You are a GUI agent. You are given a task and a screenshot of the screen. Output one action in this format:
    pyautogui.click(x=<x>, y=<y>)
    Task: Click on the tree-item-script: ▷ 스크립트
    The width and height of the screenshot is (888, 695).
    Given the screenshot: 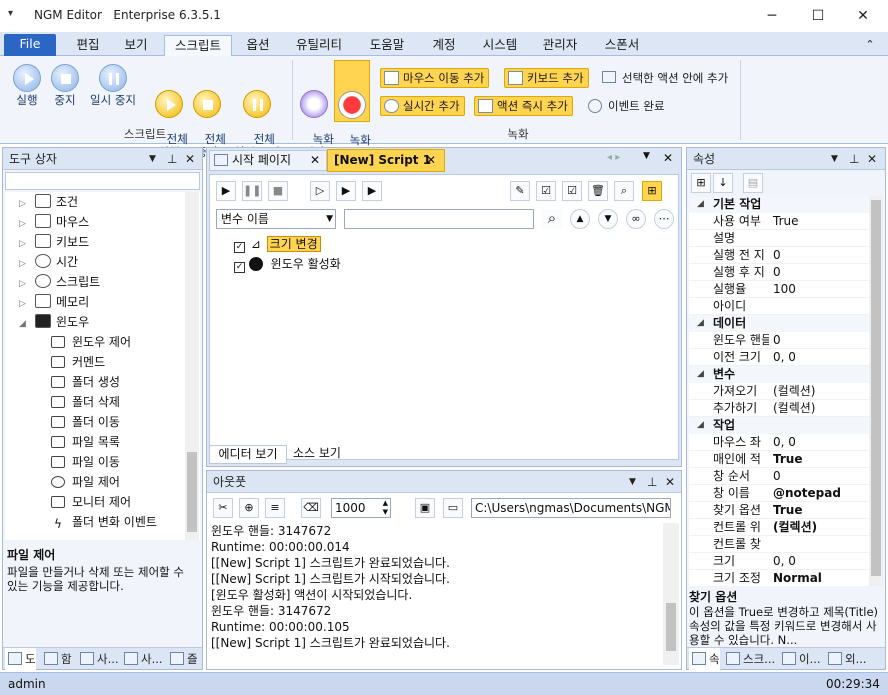 What is the action you would take?
    pyautogui.click(x=59, y=282)
    